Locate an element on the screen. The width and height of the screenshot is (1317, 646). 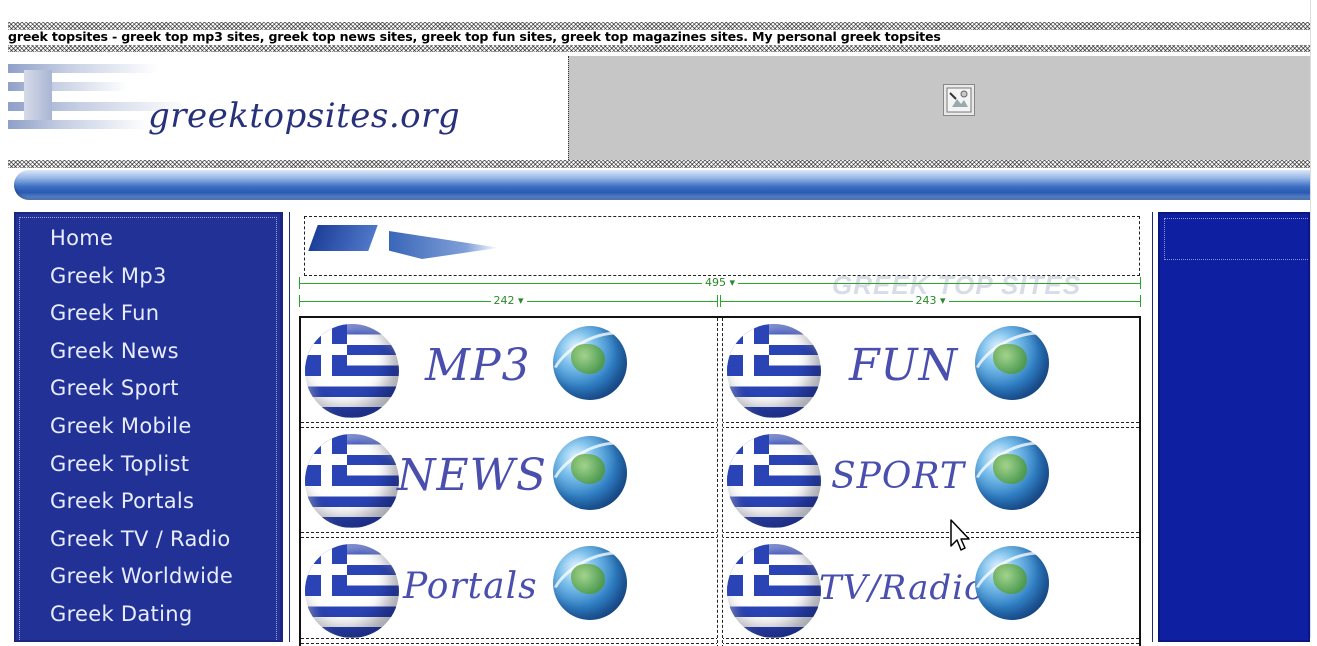
column2-width-label: 243 ▾ is located at coordinates (930, 300).